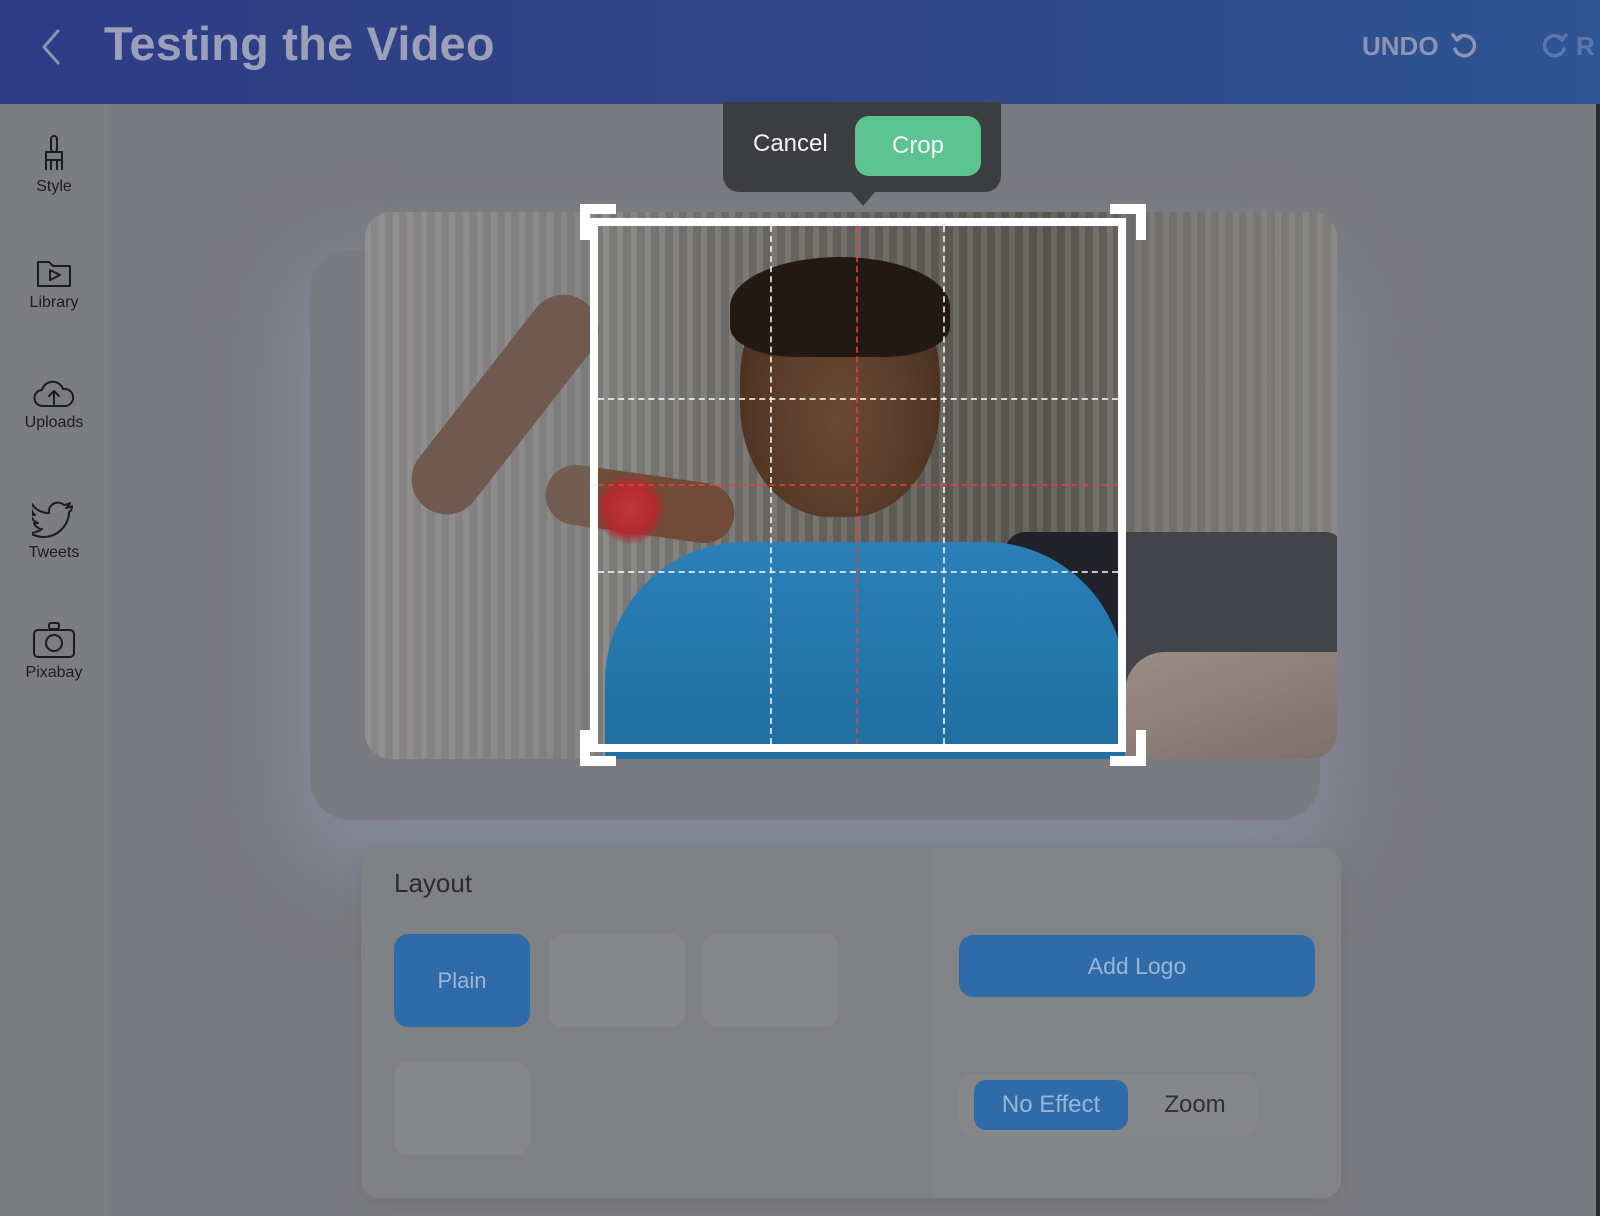  What do you see at coordinates (1141, 222) in the screenshot?
I see `crop-handle-top-right` at bounding box center [1141, 222].